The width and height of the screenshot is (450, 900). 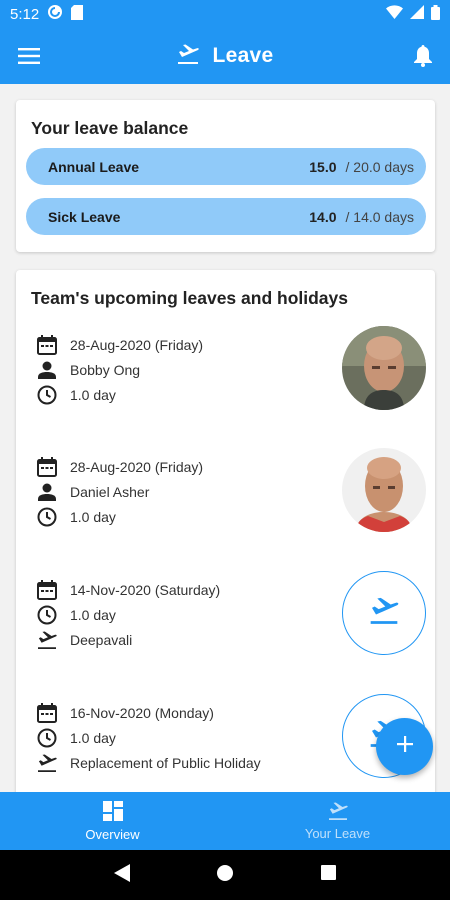 What do you see at coordinates (55, 14) in the screenshot?
I see `sync-icon` at bounding box center [55, 14].